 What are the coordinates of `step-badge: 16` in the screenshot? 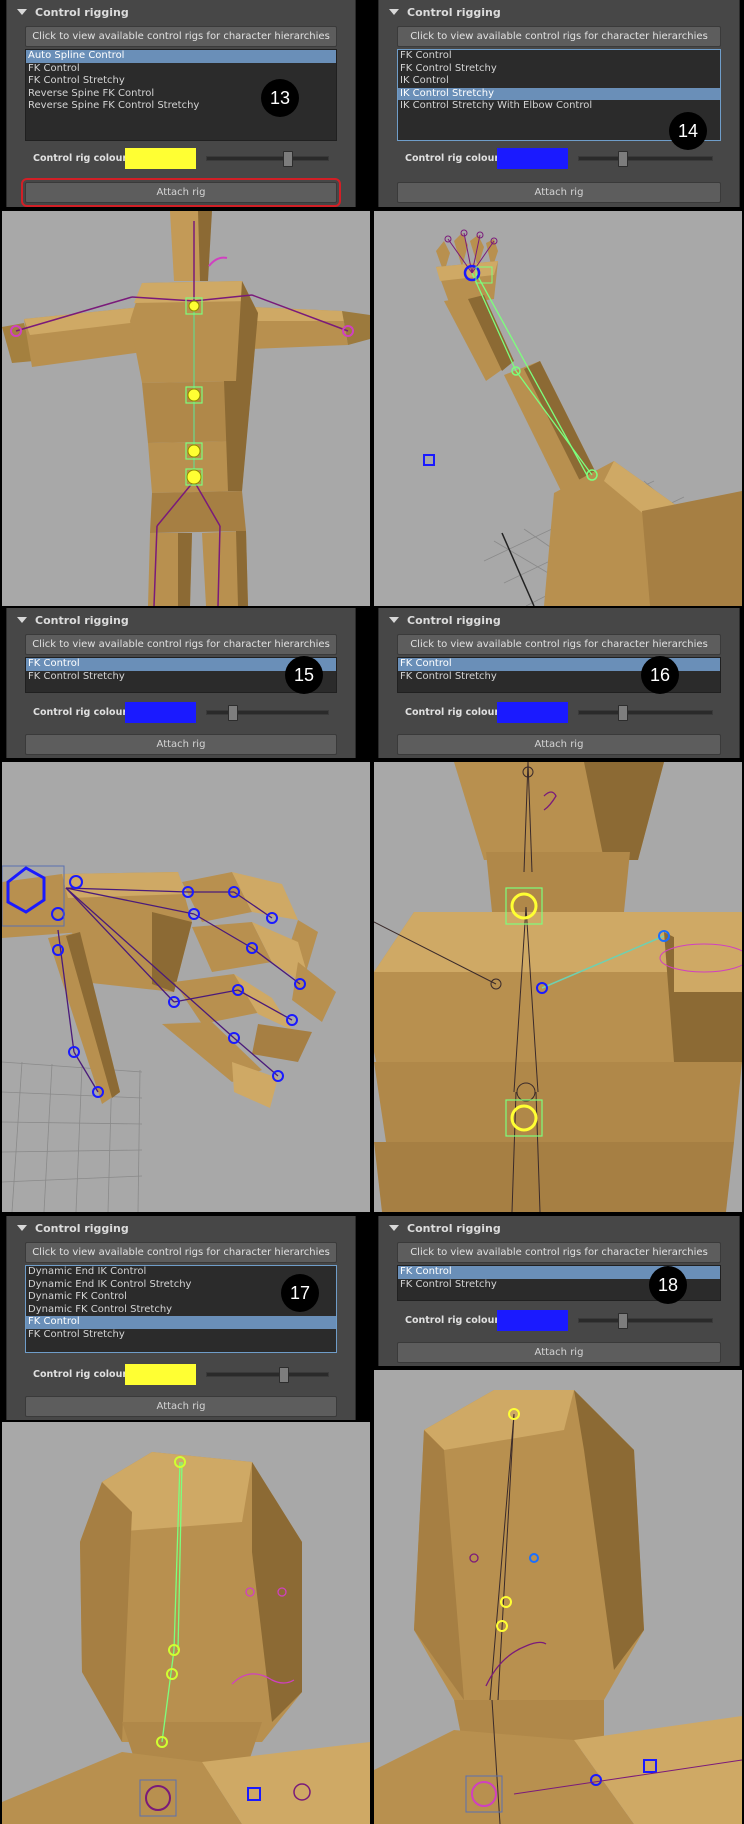 It's located at (660, 675).